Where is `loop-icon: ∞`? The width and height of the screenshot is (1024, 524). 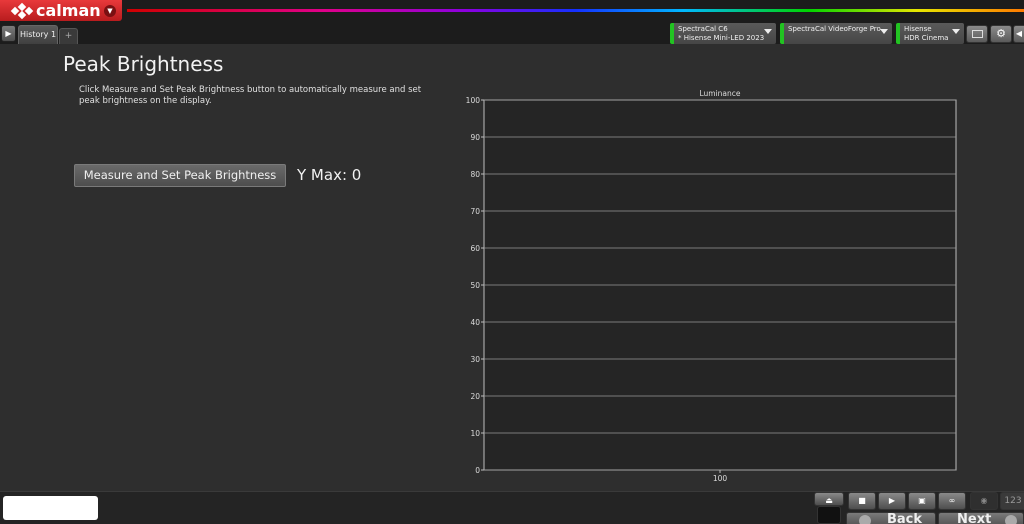
loop-icon: ∞ is located at coordinates (952, 501).